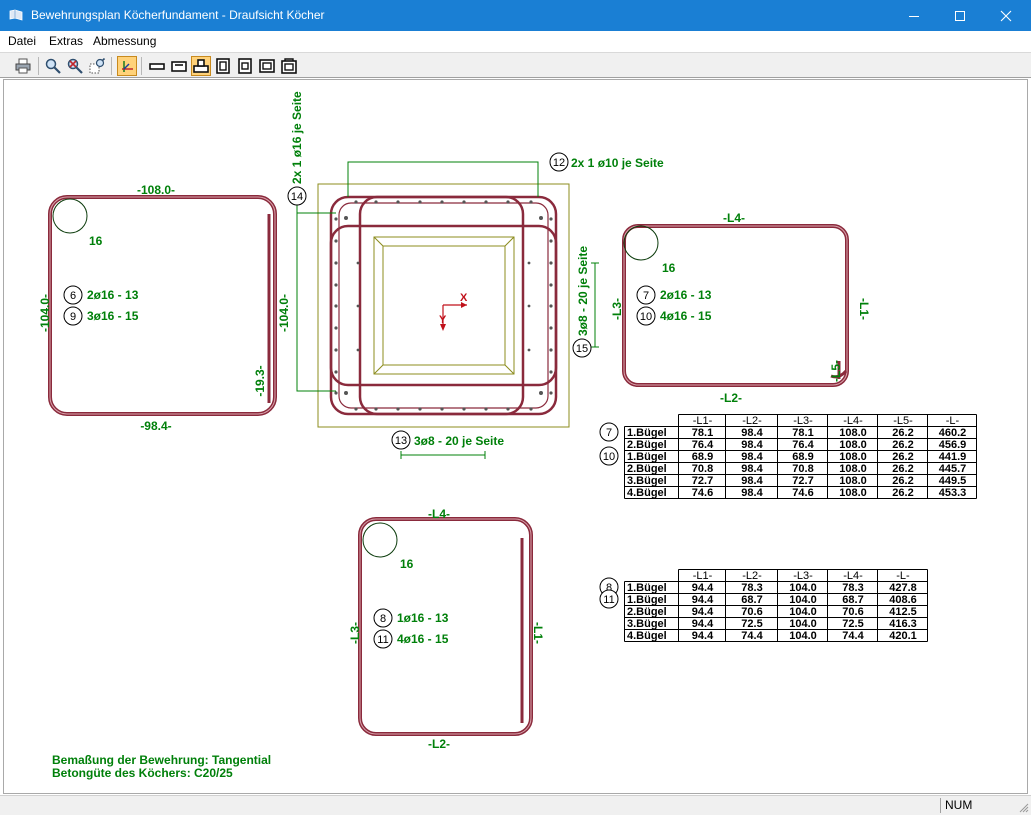  Describe the element at coordinates (802, 481) in the screenshot. I see `table-cell: 72.7` at that location.